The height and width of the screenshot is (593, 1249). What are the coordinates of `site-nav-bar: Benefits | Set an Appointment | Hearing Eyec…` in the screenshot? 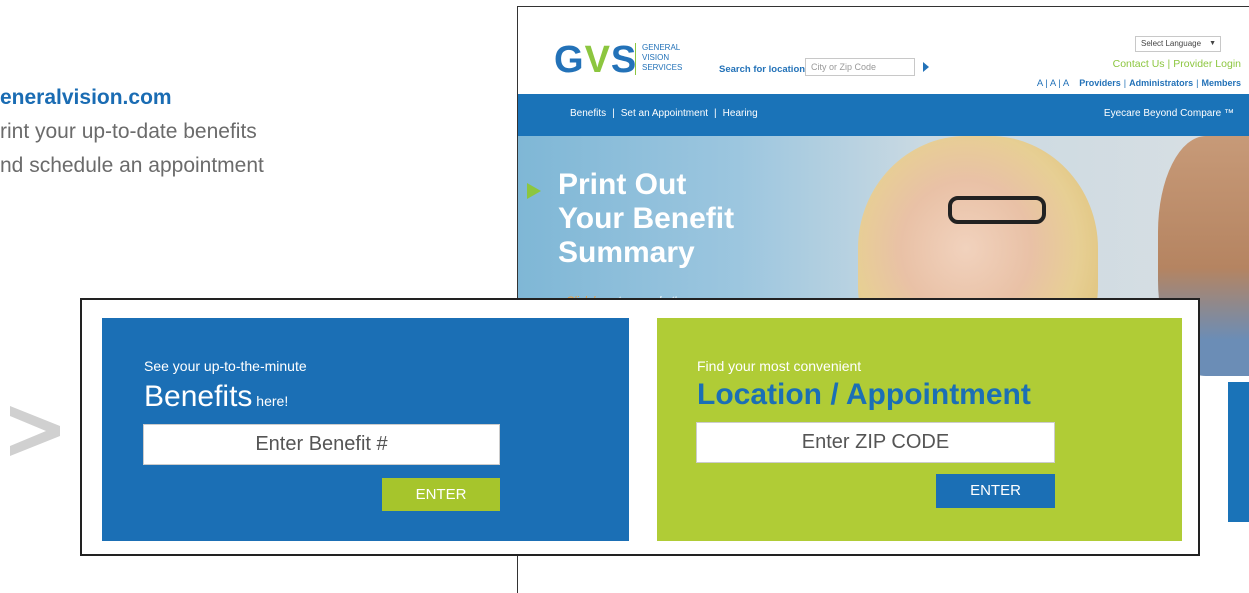 It's located at (883, 115).